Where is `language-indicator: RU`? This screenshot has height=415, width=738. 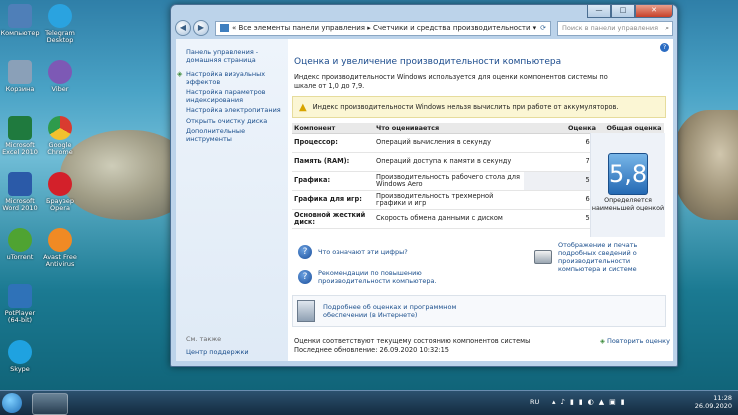
language-indicator: RU is located at coordinates (534, 402).